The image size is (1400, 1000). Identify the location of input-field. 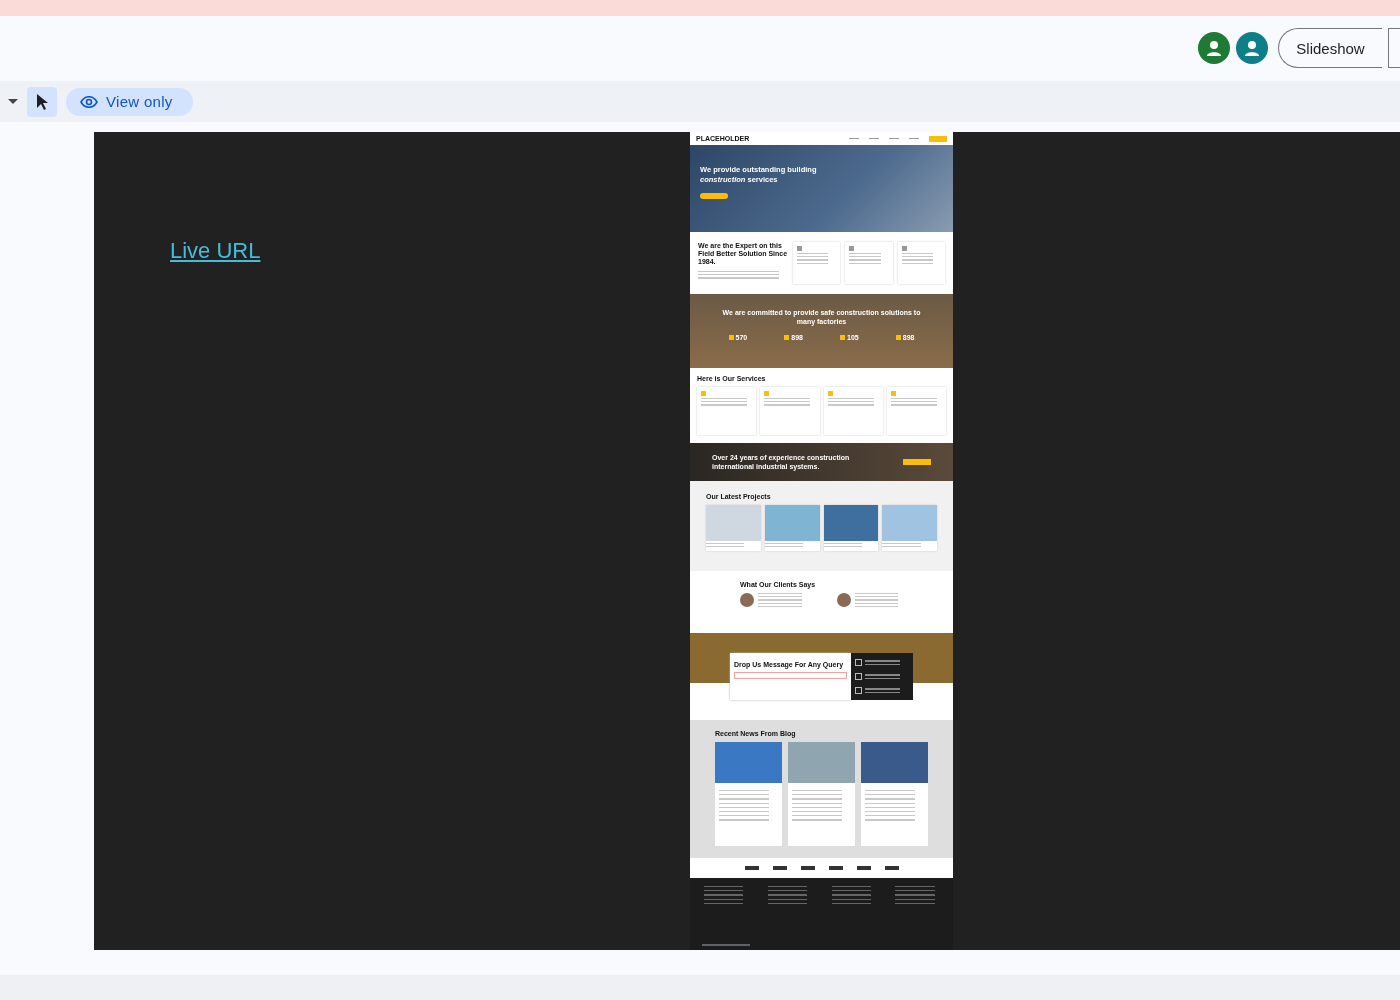
(790, 675).